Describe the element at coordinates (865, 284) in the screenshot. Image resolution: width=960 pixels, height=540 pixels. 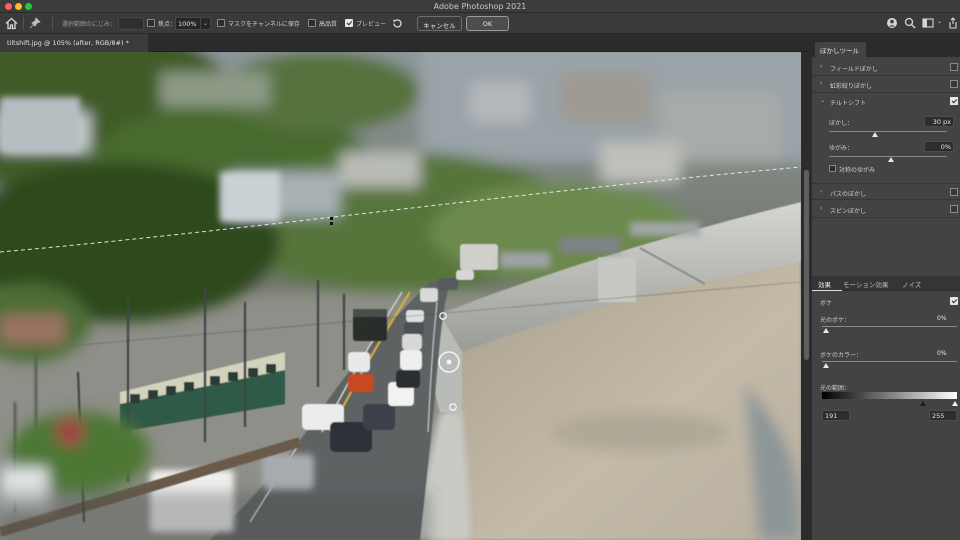
I see `tab-motion-effects: モーション効果` at that location.